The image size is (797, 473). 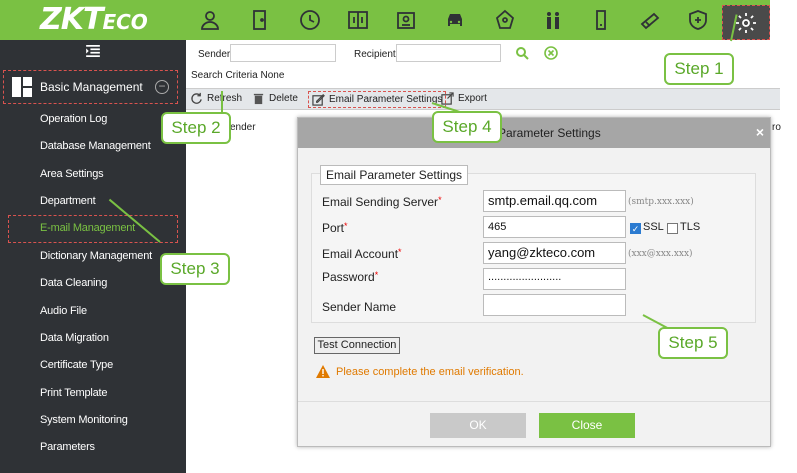 I want to click on port-label: Port*, so click(x=335, y=228).